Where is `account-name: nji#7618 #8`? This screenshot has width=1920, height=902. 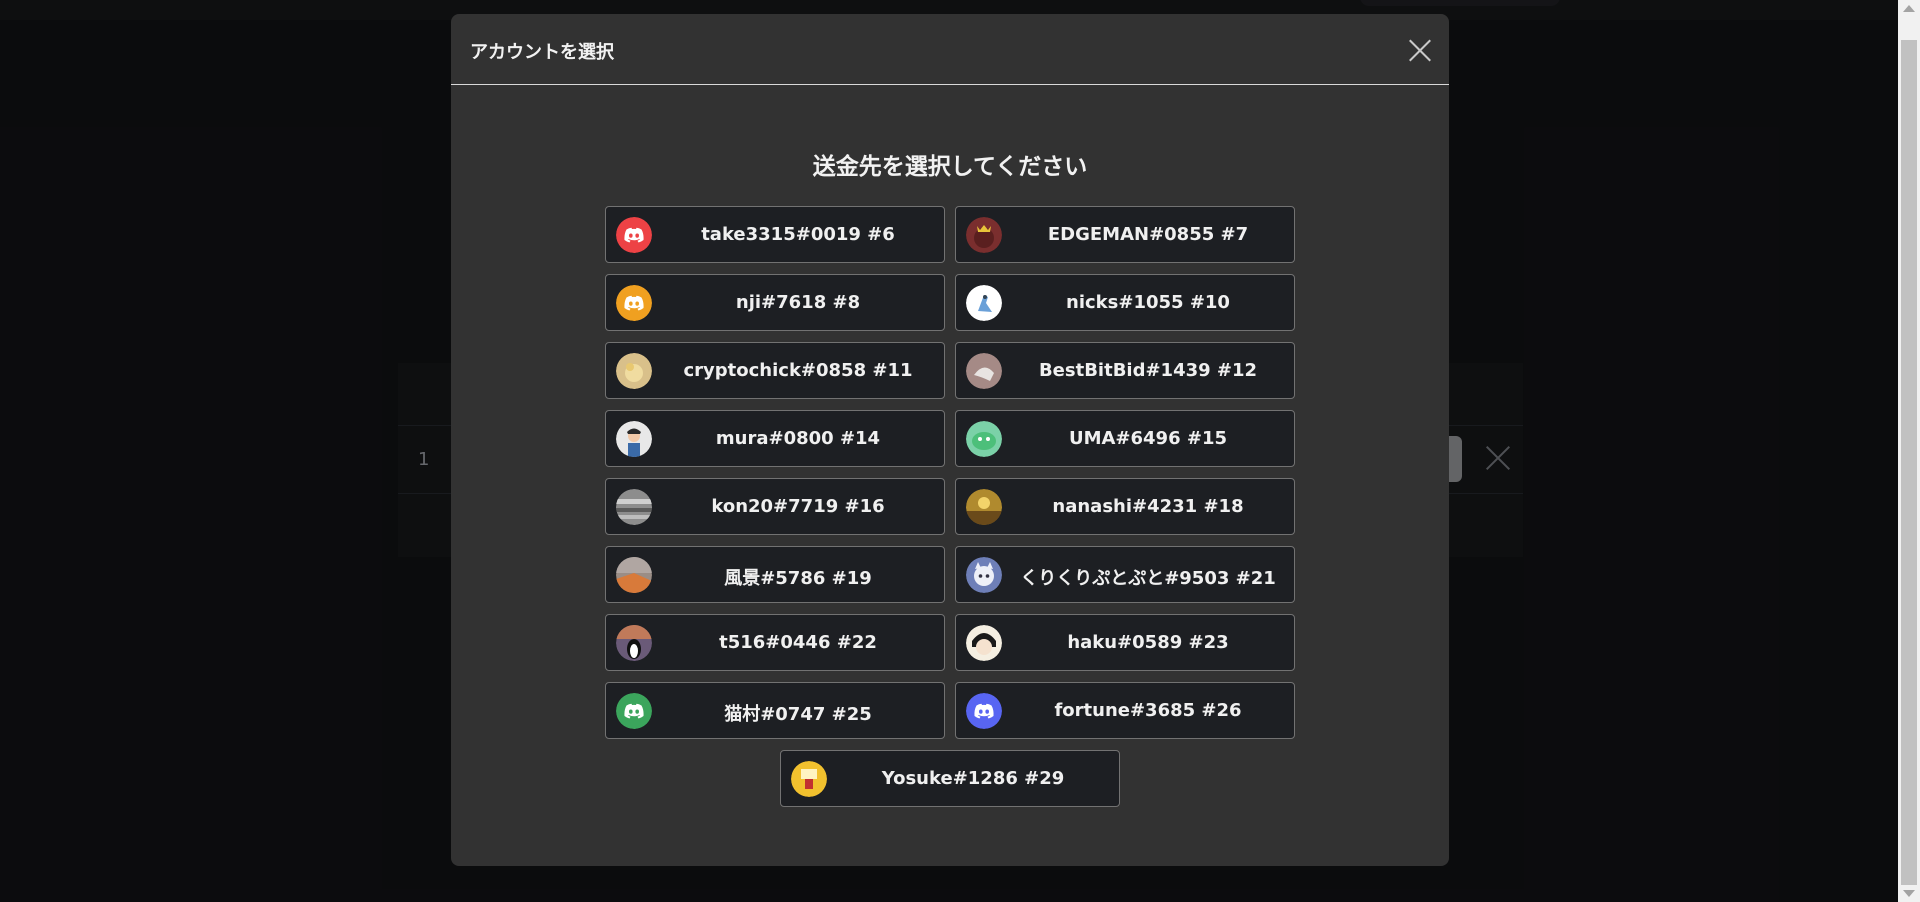 account-name: nji#7618 #8 is located at coordinates (798, 302).